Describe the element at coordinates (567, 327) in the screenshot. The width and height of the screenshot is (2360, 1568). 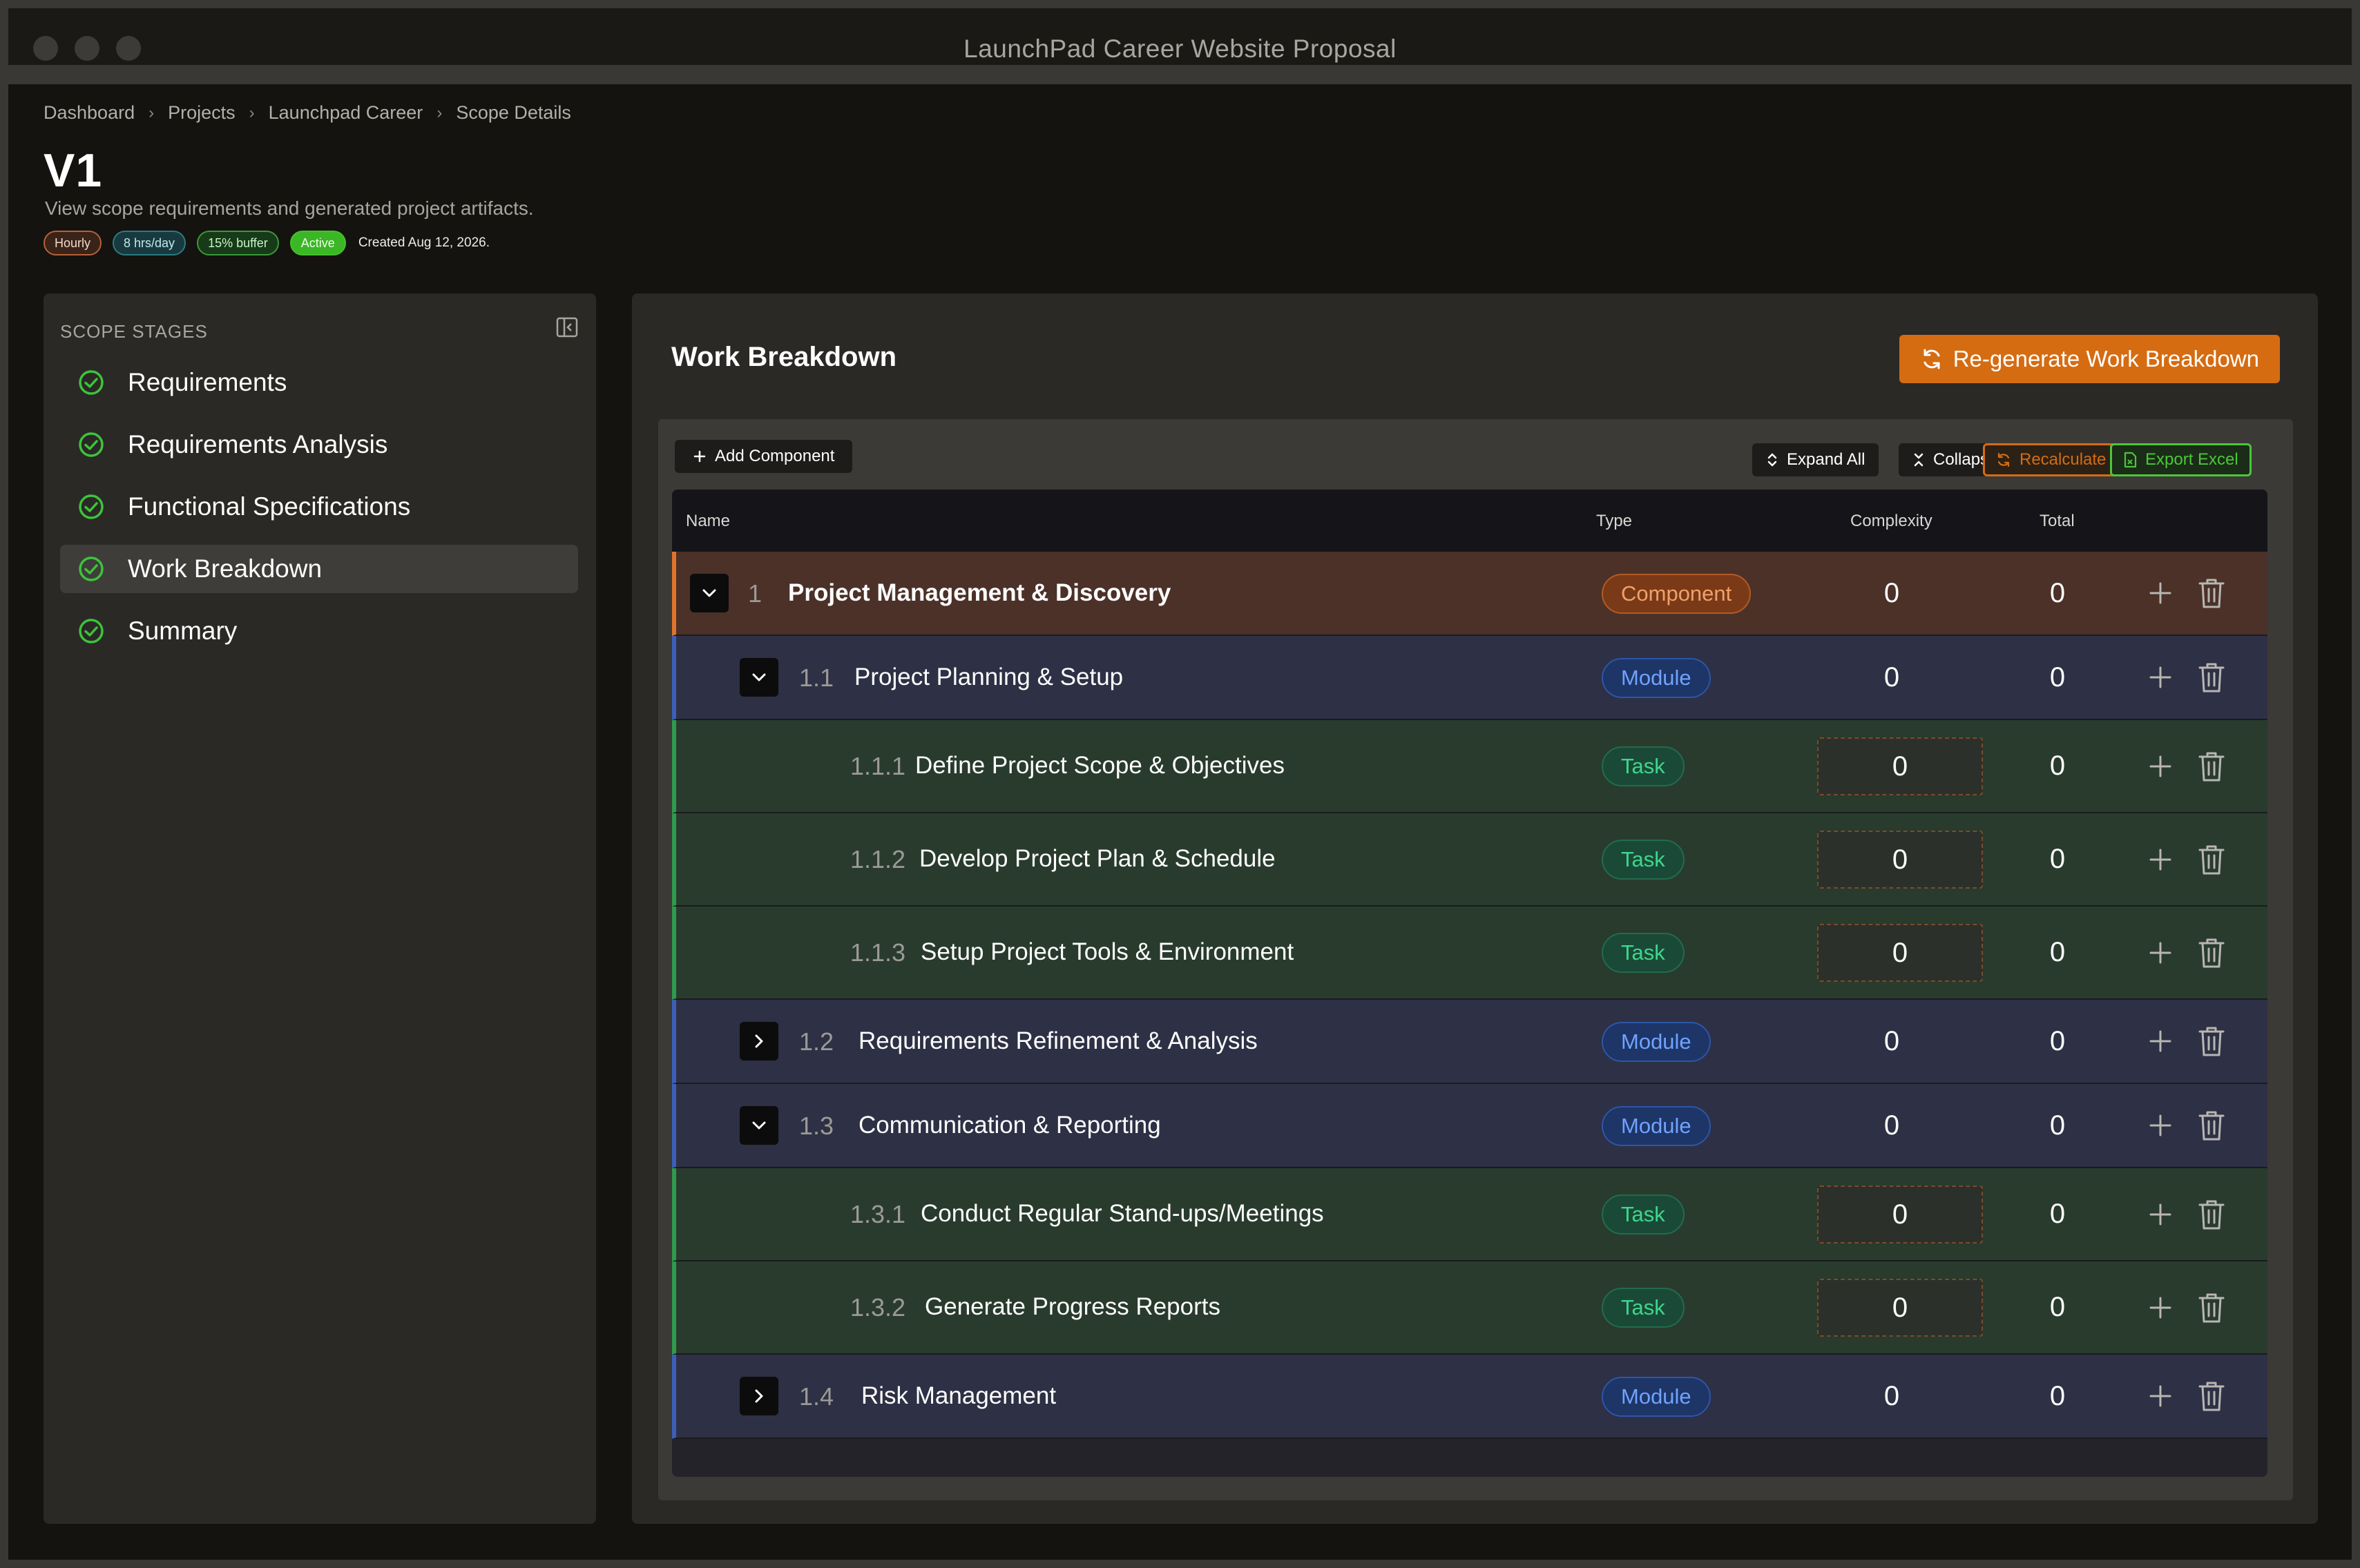
I see `sidebar-toggle-icon` at that location.